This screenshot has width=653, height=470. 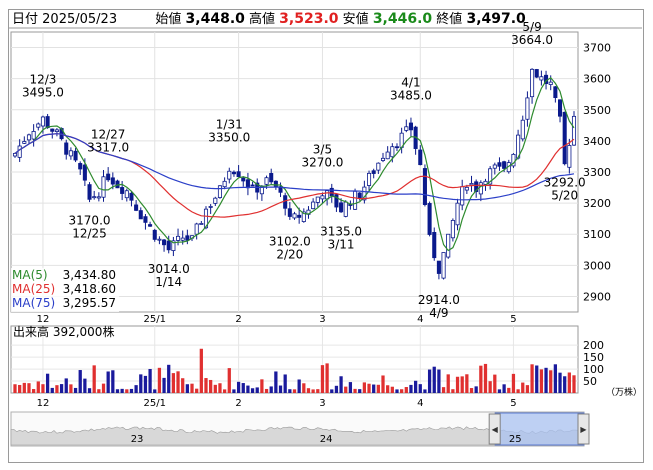 I want to click on month-tick-label: 12, so click(x=43, y=403).